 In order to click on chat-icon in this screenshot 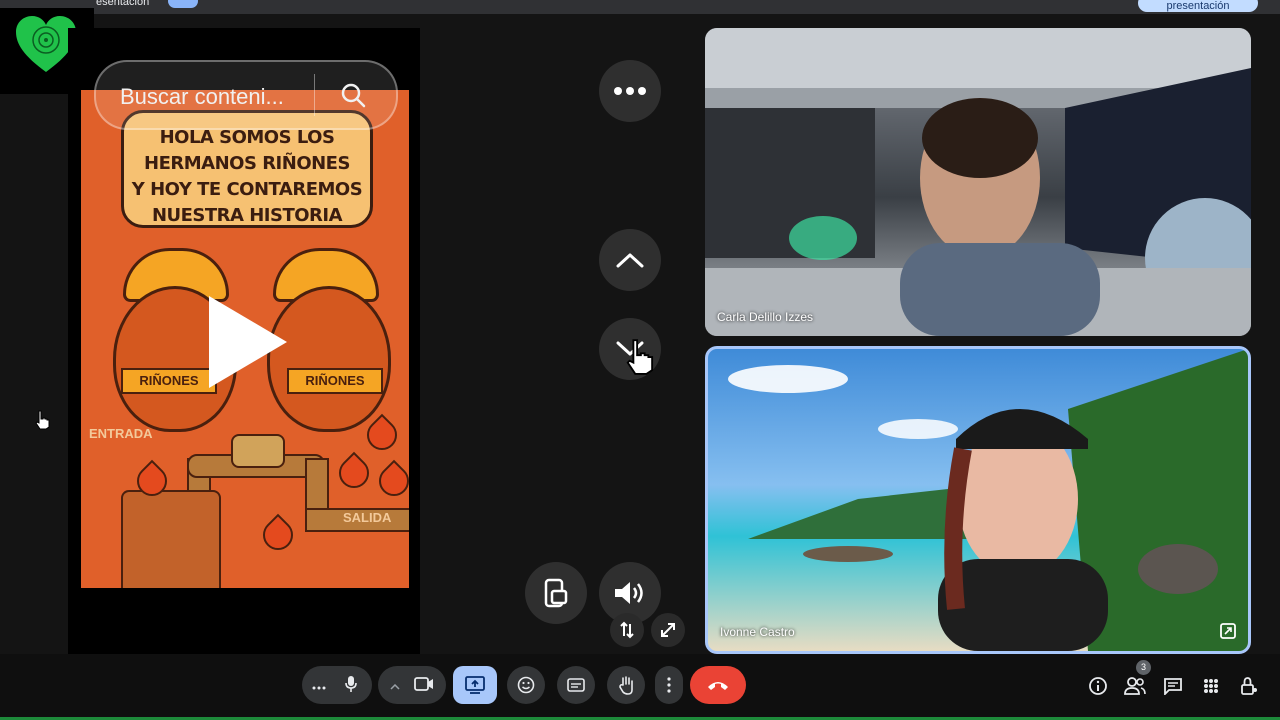, I will do `click(1173, 686)`.